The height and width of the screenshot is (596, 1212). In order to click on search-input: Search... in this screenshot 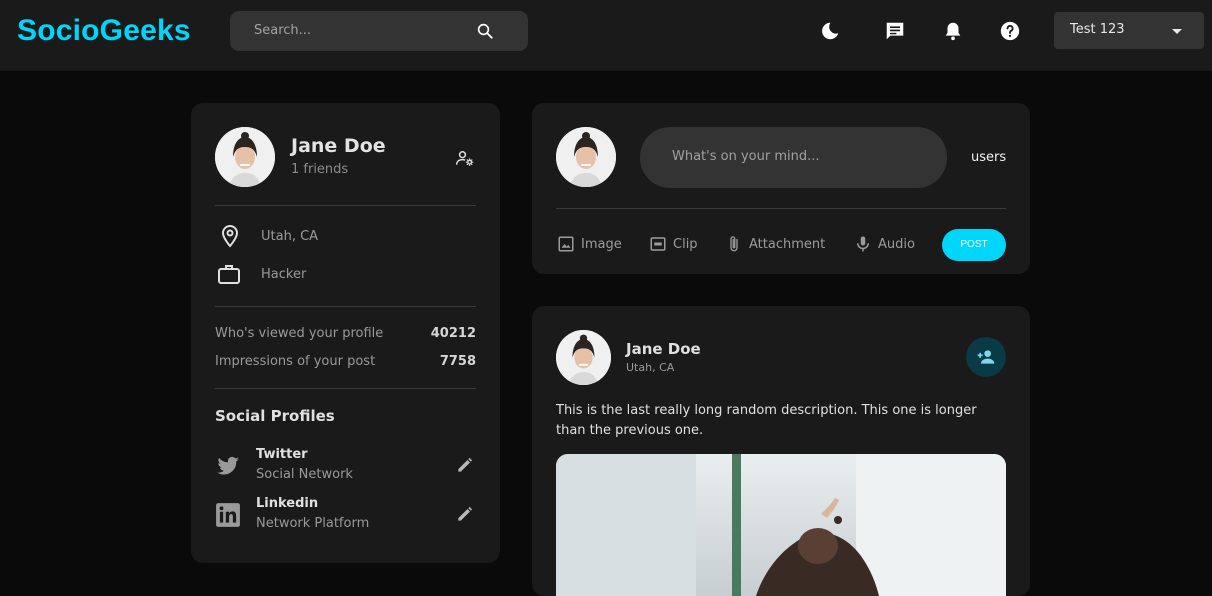, I will do `click(282, 30)`.